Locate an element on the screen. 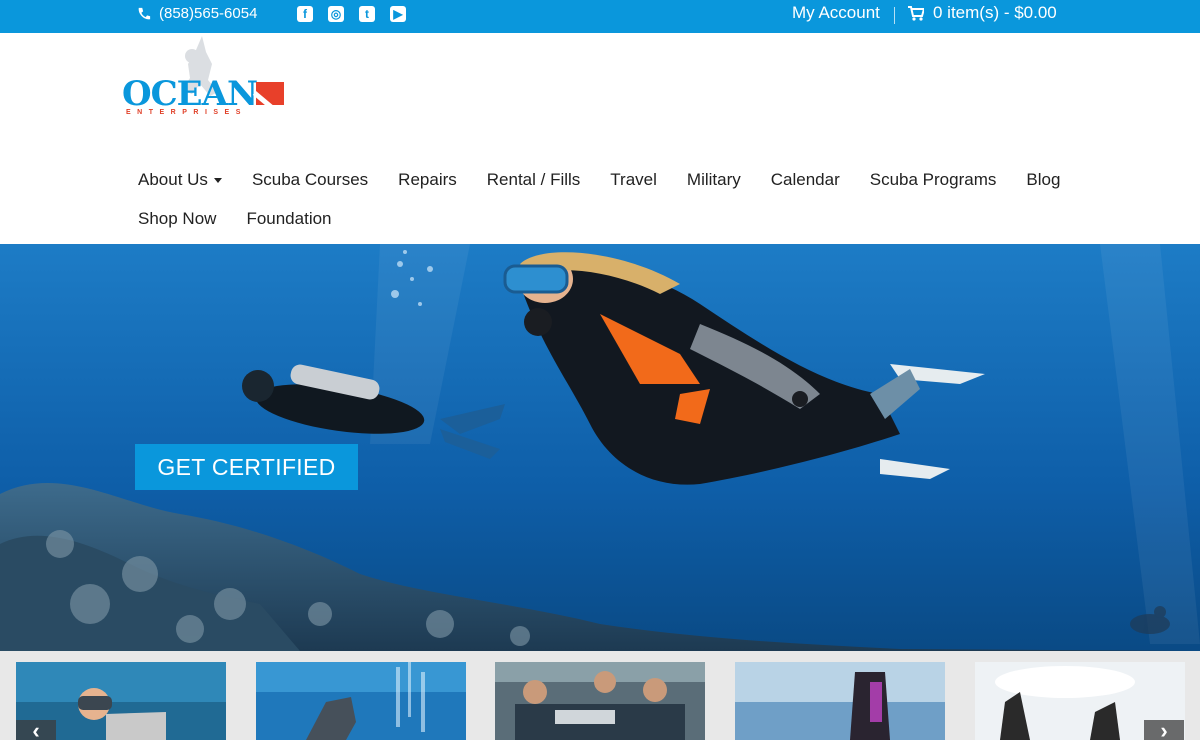 The height and width of the screenshot is (740, 1200). carousel-next-button: › is located at coordinates (1164, 730).